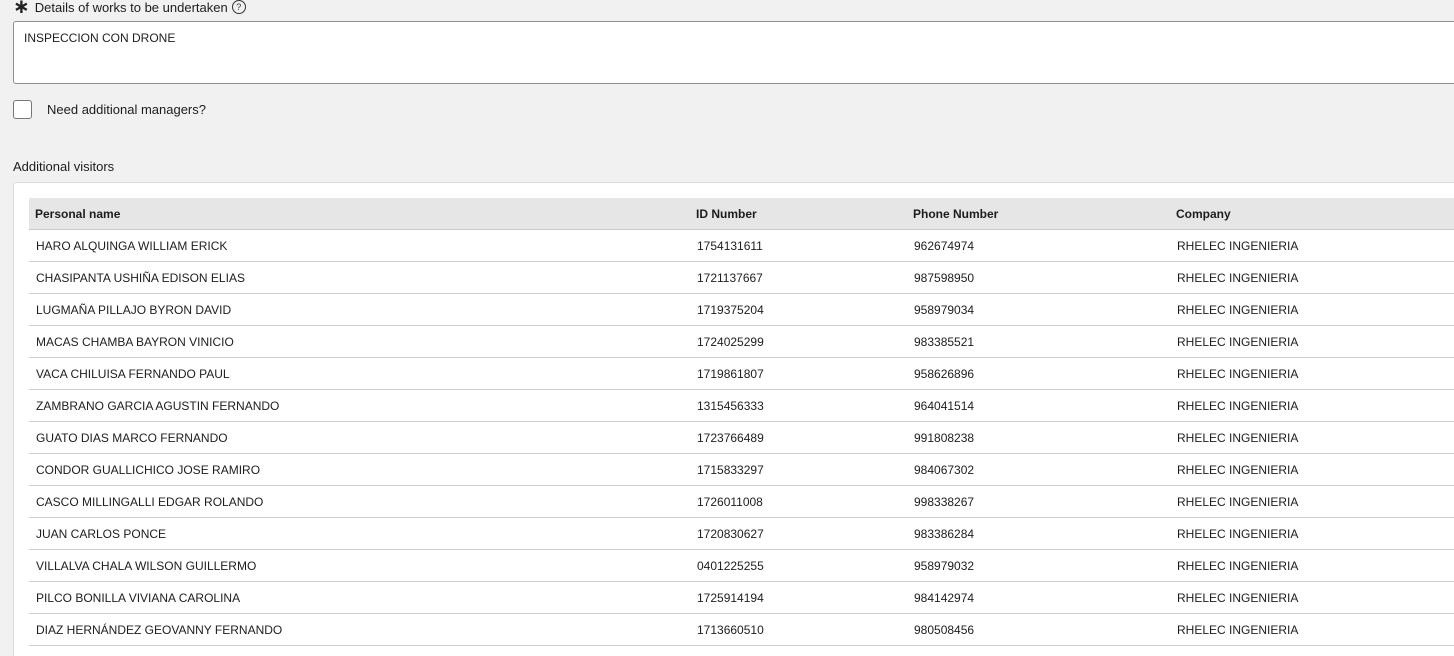 This screenshot has height=656, width=1454. What do you see at coordinates (22, 109) in the screenshot?
I see `need-managers-checkbox` at bounding box center [22, 109].